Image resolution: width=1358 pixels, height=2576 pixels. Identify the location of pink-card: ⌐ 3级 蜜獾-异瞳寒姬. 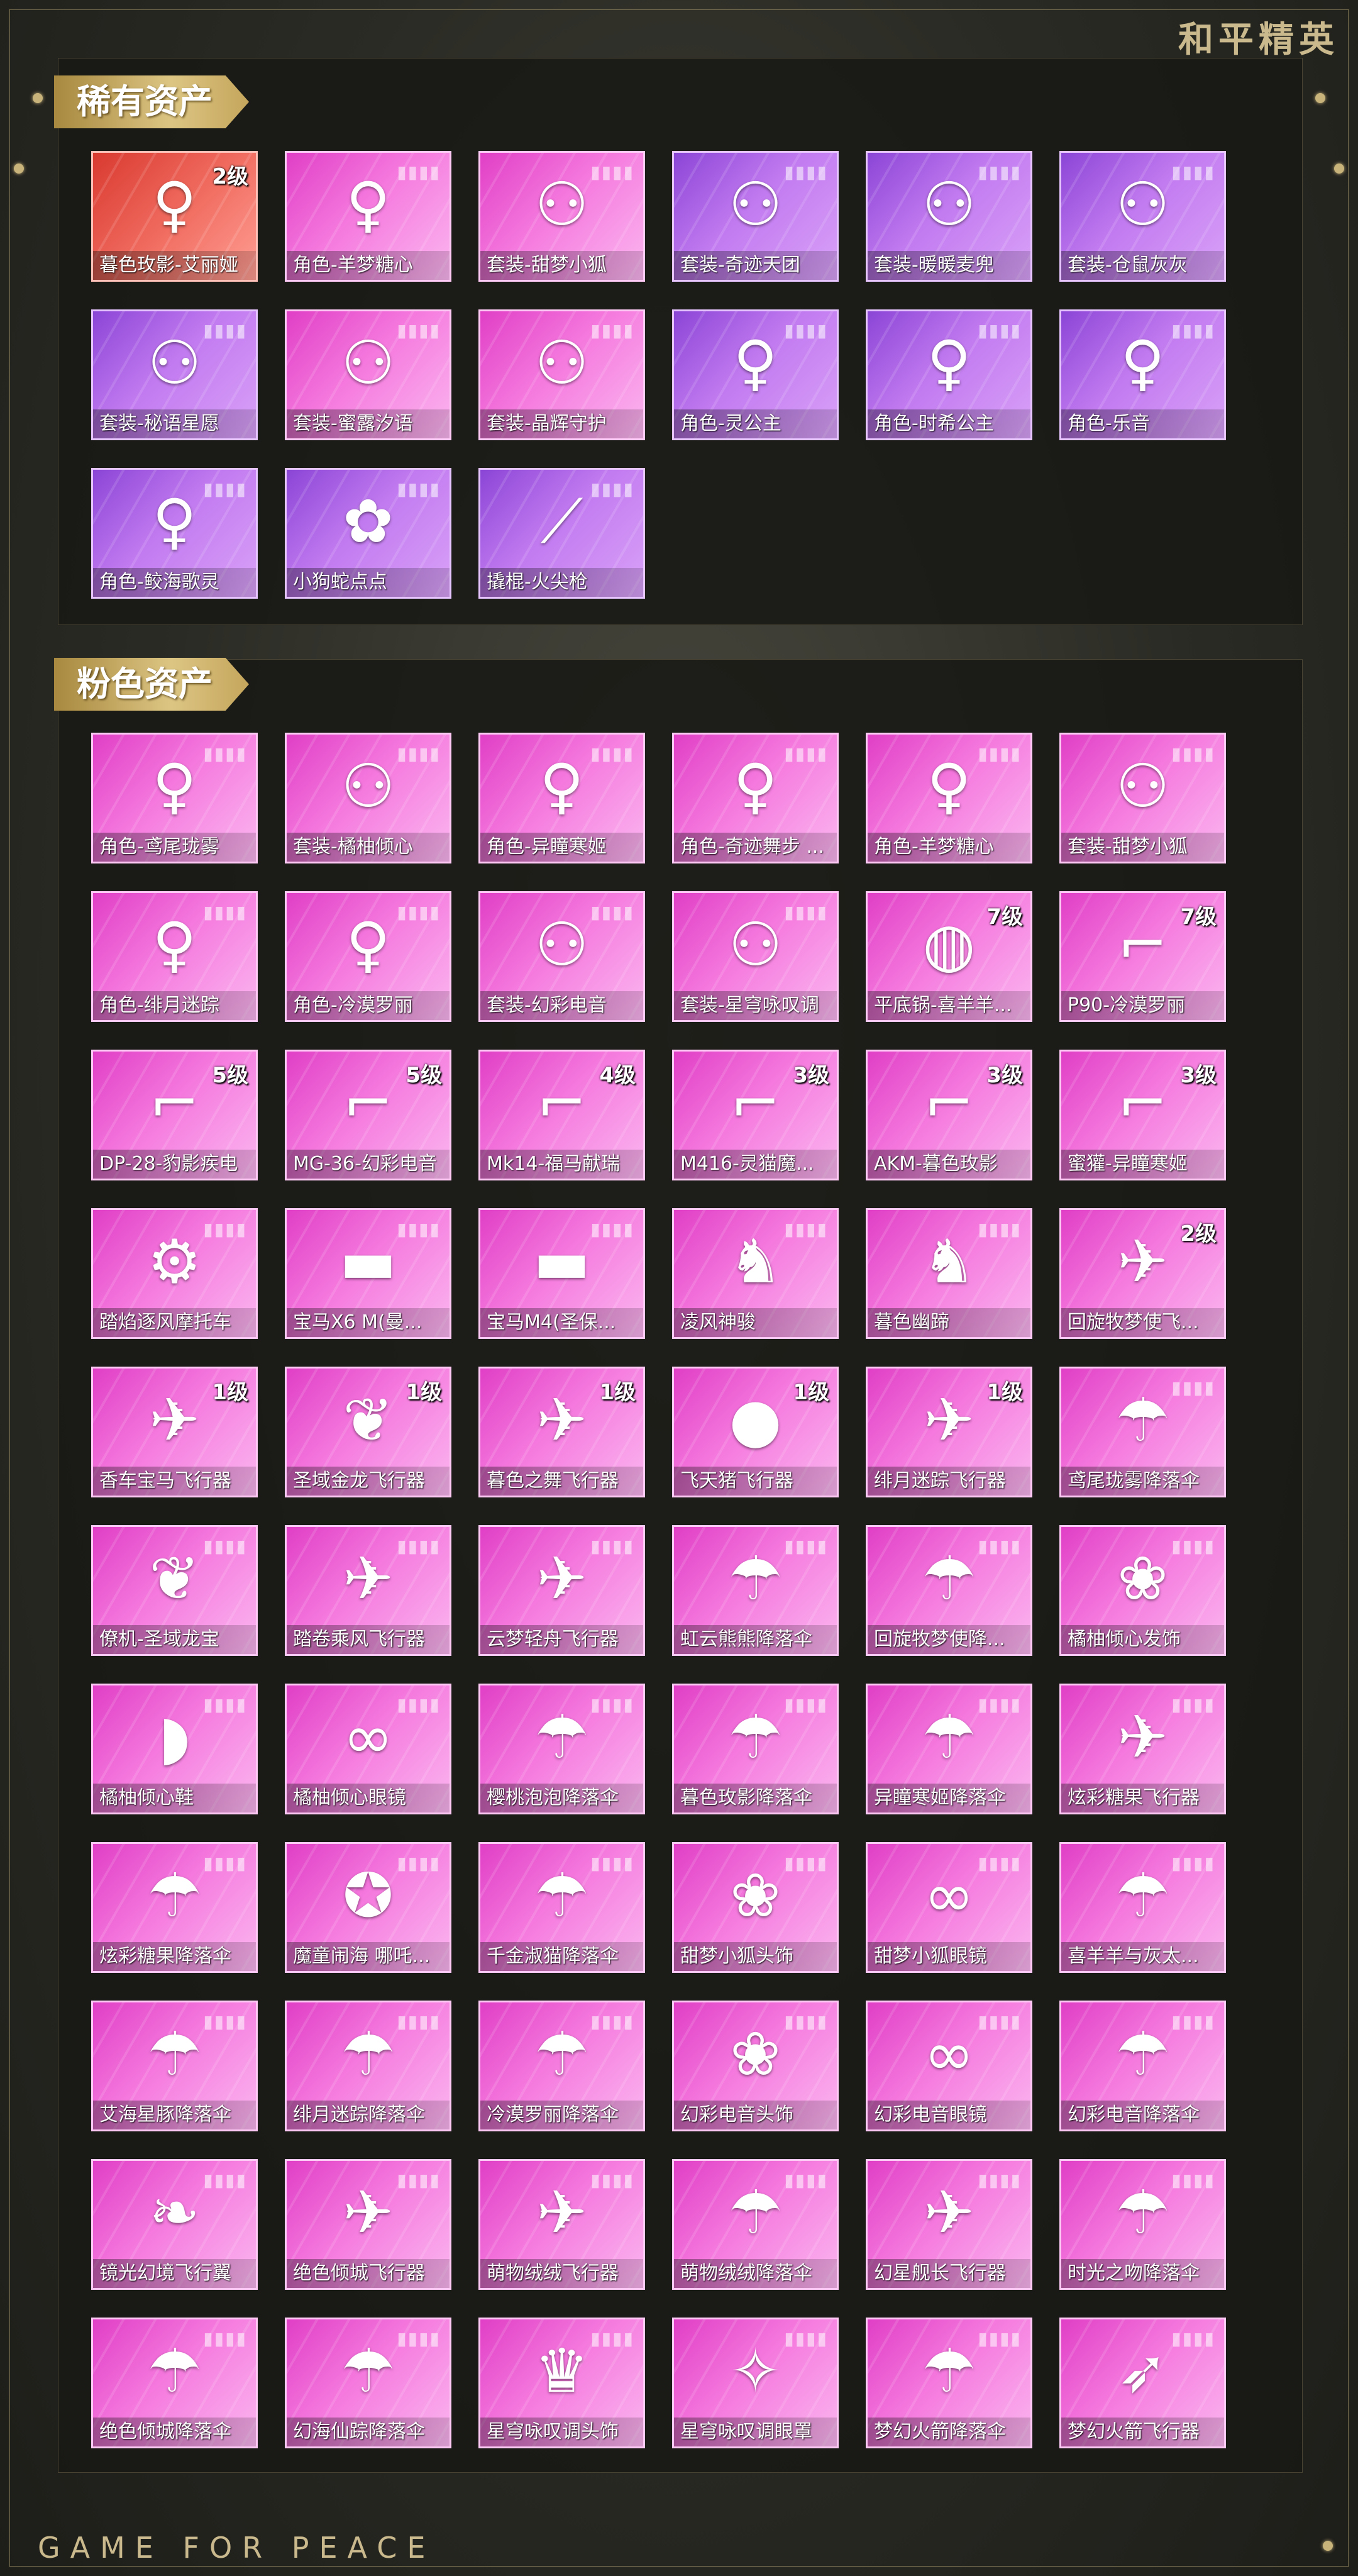
(1142, 1115).